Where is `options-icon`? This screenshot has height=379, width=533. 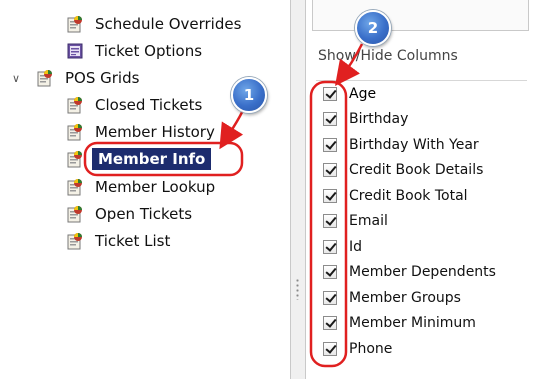
options-icon is located at coordinates (75, 51).